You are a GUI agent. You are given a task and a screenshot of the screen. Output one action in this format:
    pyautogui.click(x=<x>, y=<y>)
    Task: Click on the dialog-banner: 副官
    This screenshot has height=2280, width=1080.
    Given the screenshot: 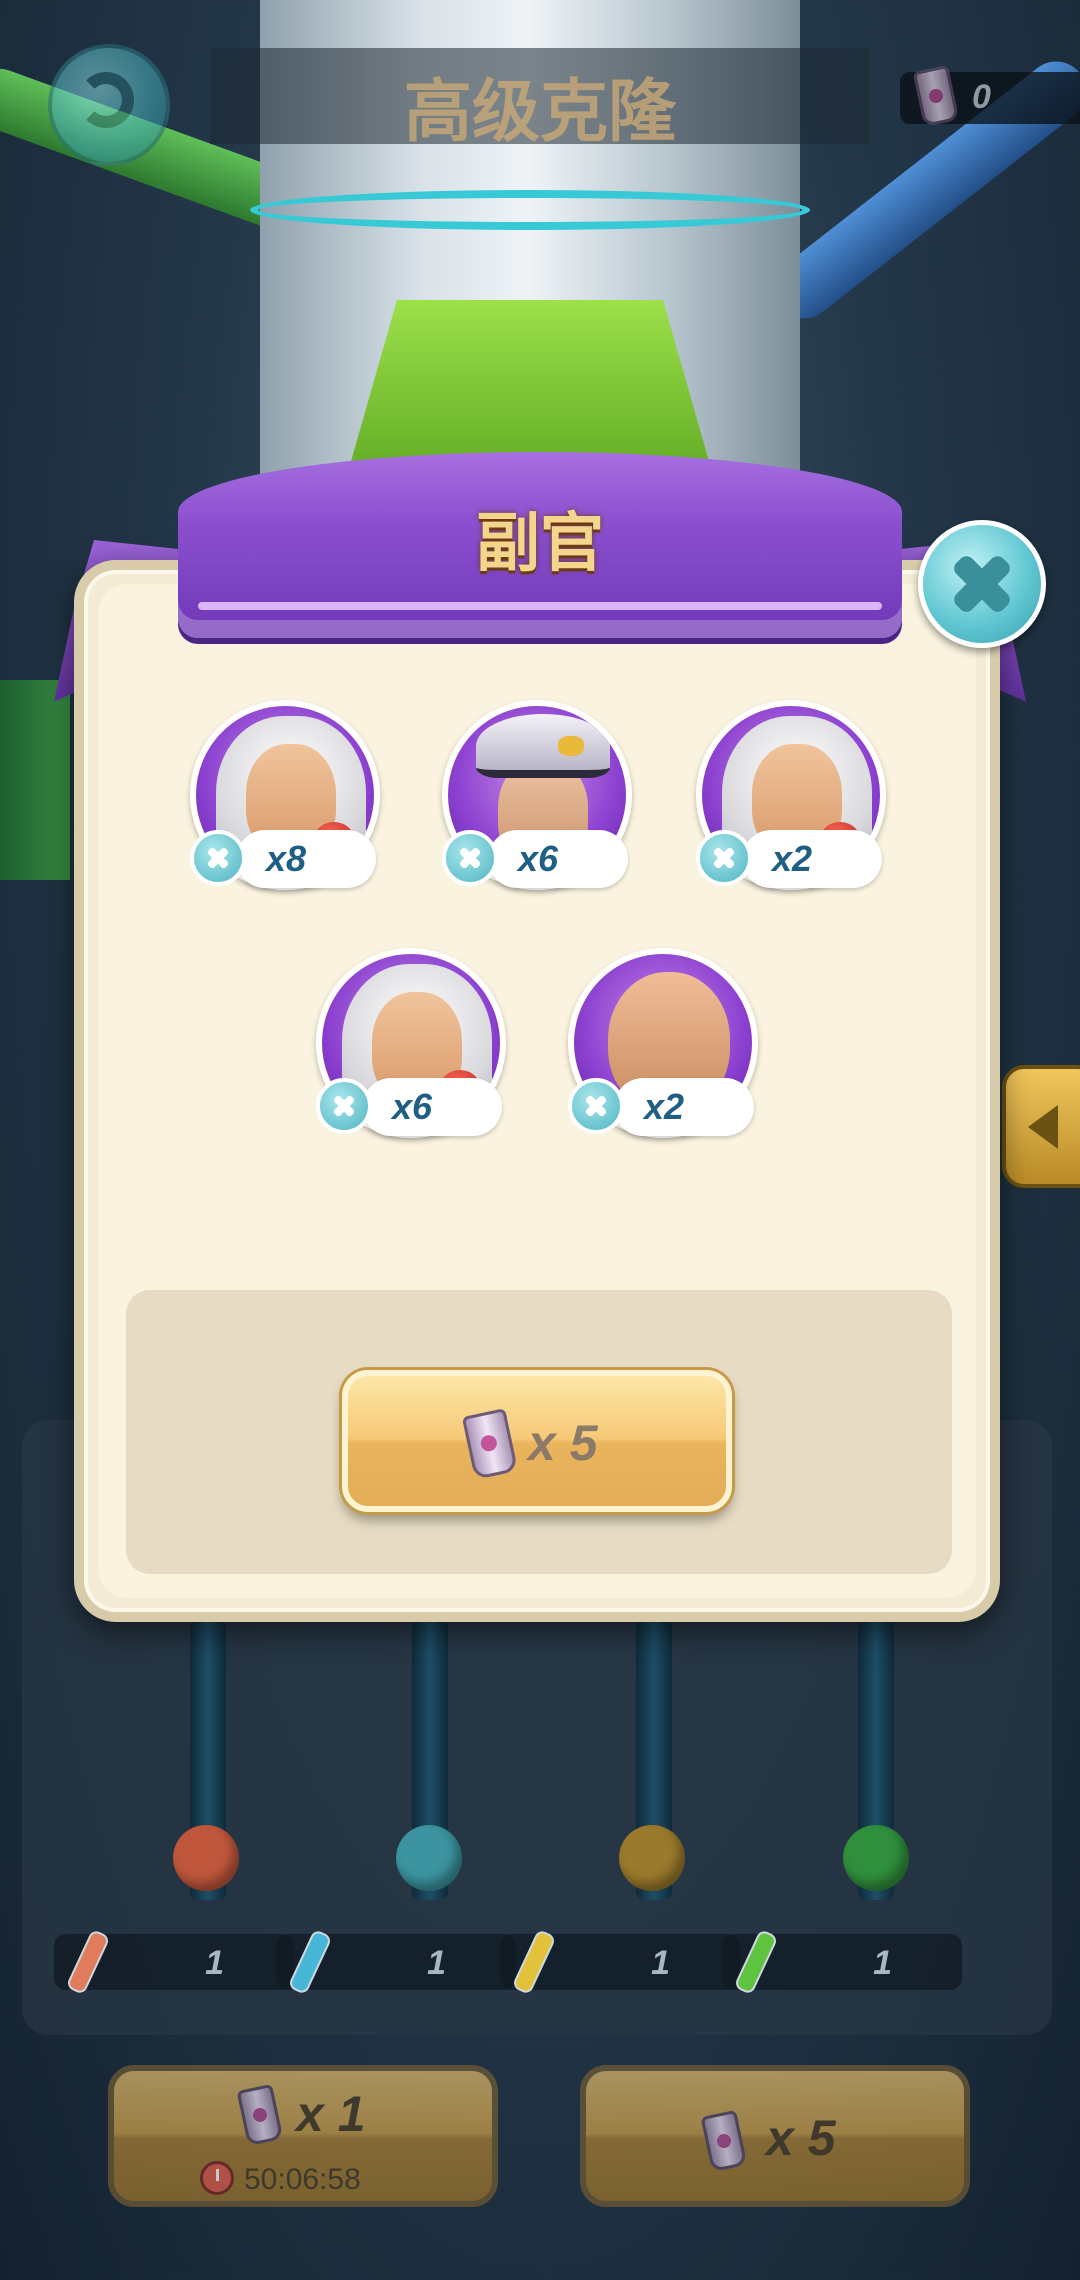 What is the action you would take?
    pyautogui.click(x=540, y=545)
    